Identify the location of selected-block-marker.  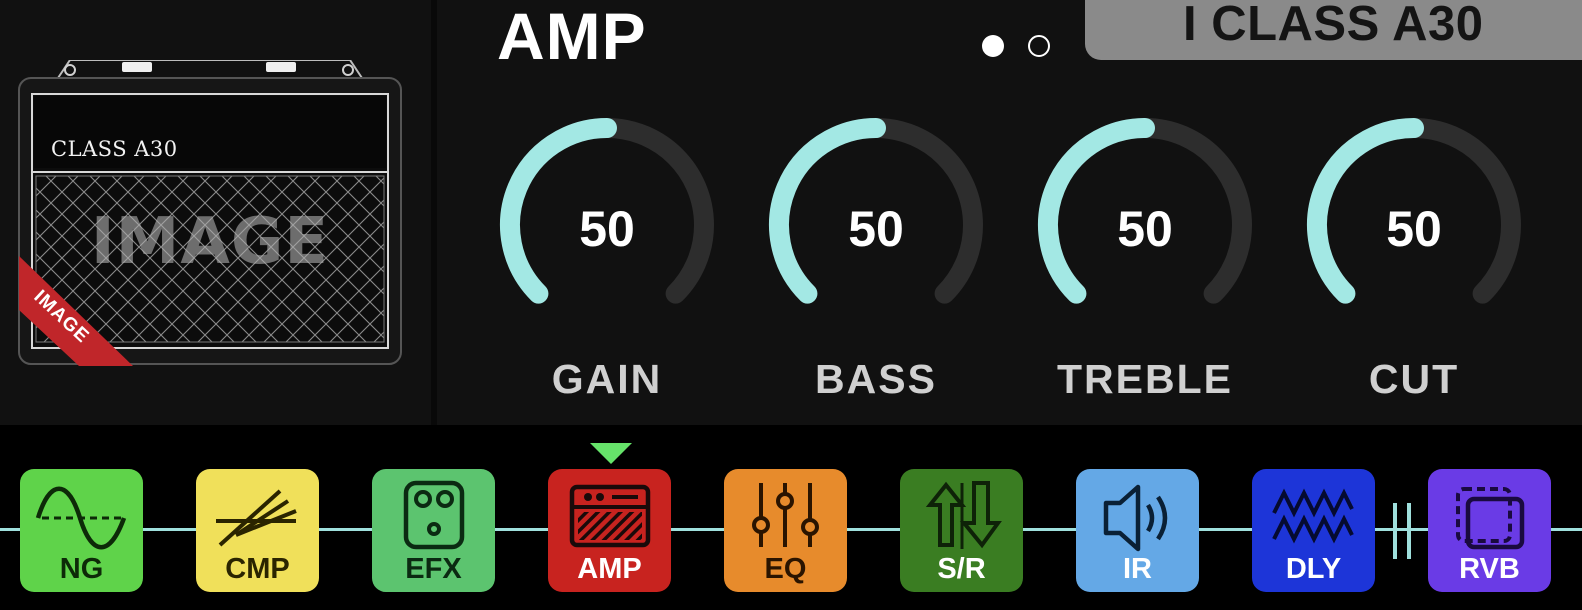
(611, 453).